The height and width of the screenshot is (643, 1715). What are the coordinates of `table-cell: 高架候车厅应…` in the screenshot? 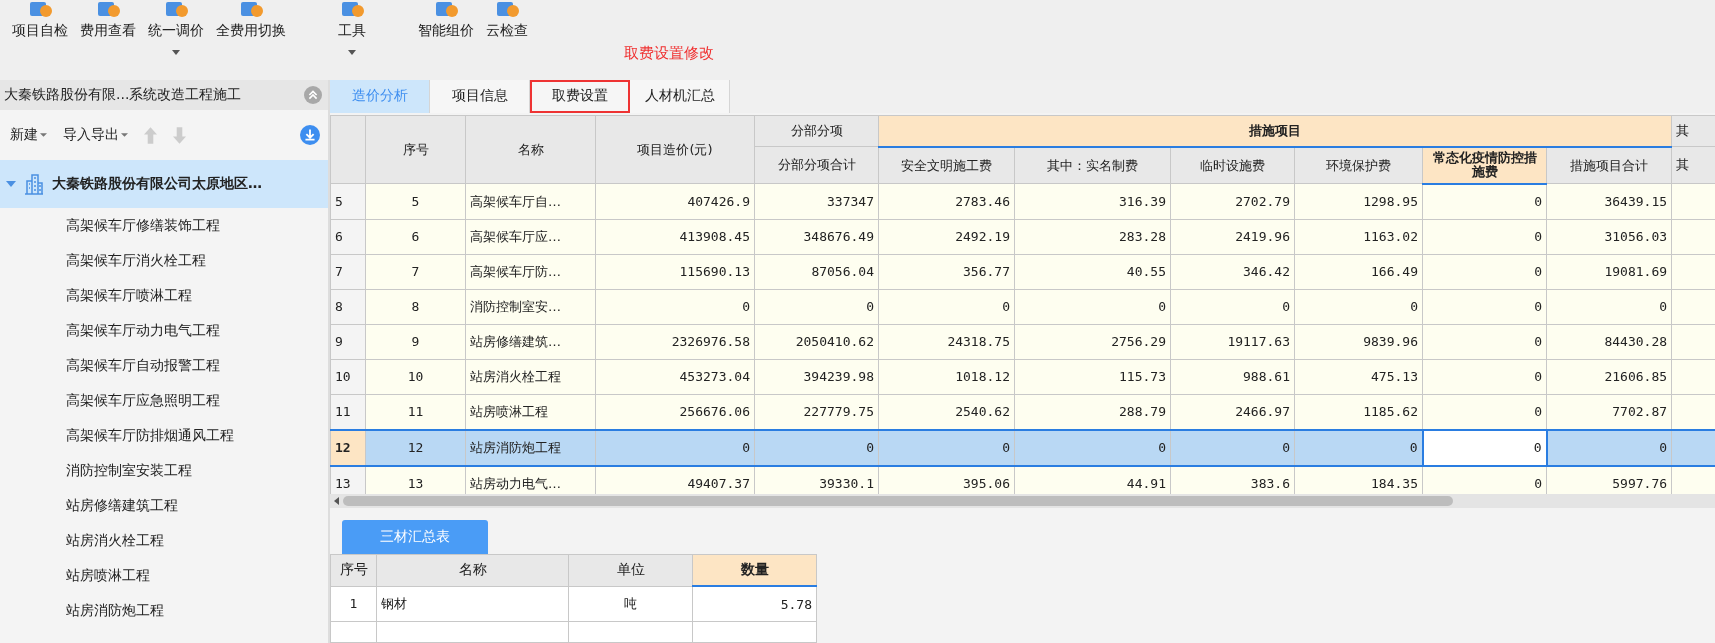 It's located at (530, 237).